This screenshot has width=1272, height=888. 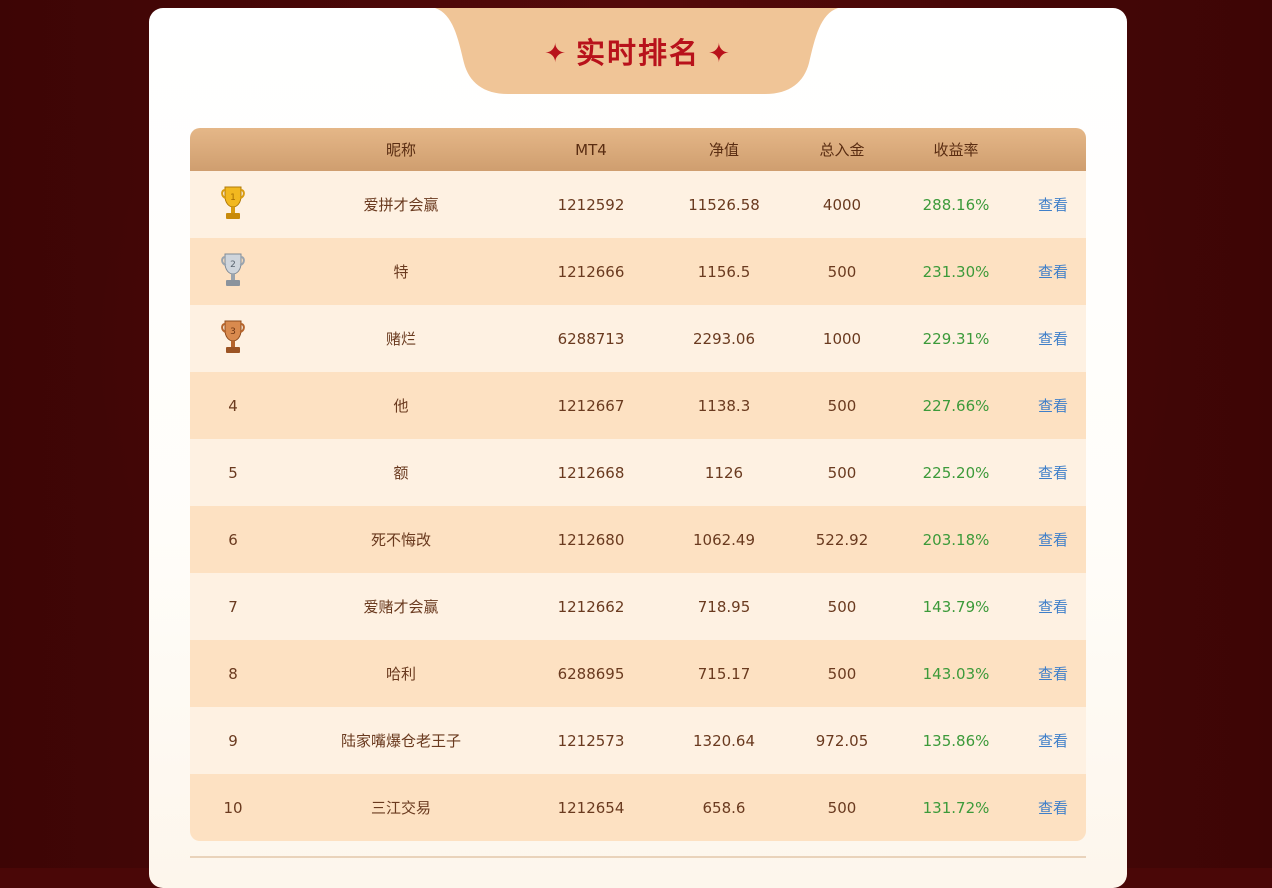 What do you see at coordinates (638, 807) in the screenshot?
I see `table-row: 10 三江交易 1212654 658.6 500 131.72% 查看` at bounding box center [638, 807].